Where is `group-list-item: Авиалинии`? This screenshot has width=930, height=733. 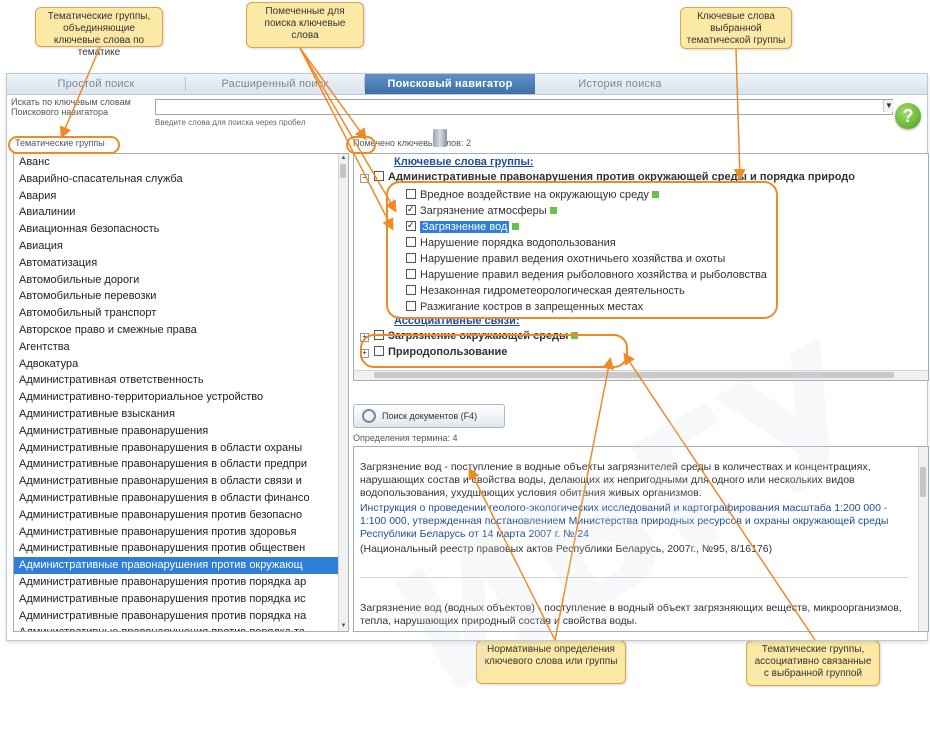
group-list-item: Авиалинии is located at coordinates (181, 212).